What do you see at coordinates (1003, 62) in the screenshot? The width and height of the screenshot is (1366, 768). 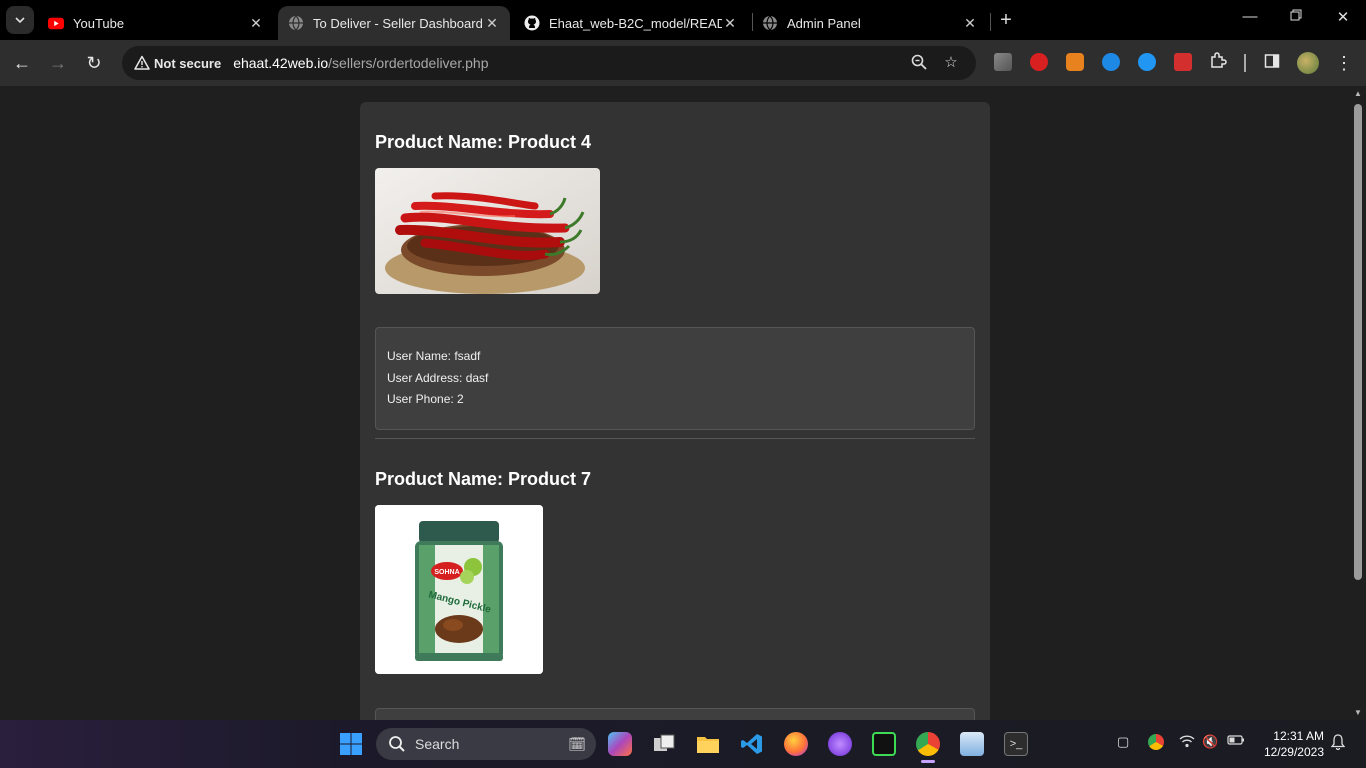 I see `extension-icon` at bounding box center [1003, 62].